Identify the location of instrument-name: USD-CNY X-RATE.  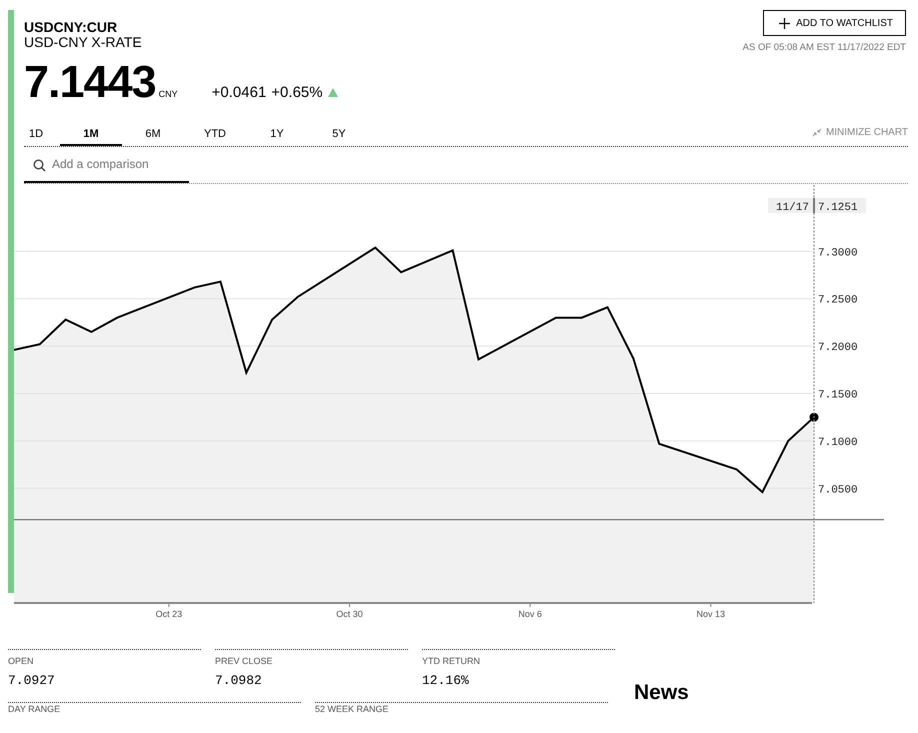
(83, 42).